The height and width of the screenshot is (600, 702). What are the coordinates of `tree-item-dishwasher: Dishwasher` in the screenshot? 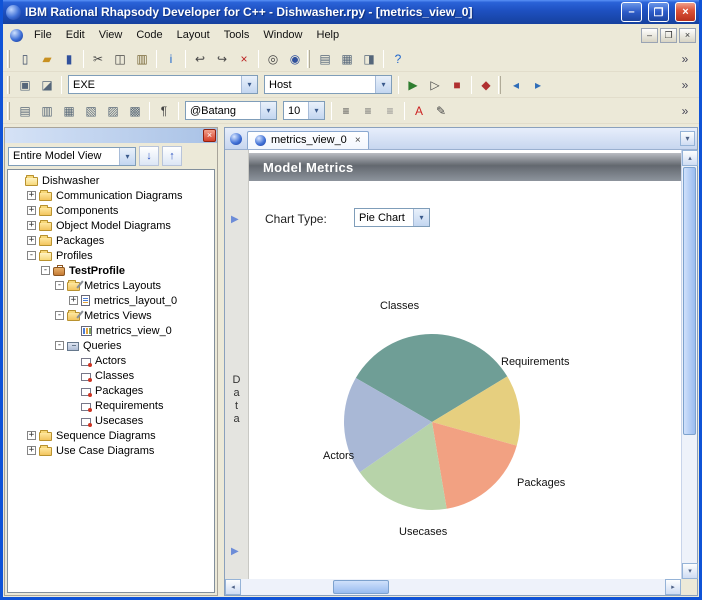 It's located at (112, 180).